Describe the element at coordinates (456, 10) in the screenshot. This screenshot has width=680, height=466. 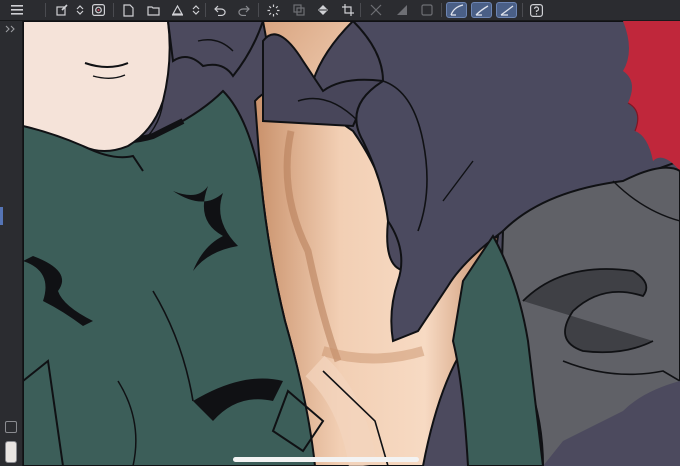
I see `stroke-smooth-icon` at that location.